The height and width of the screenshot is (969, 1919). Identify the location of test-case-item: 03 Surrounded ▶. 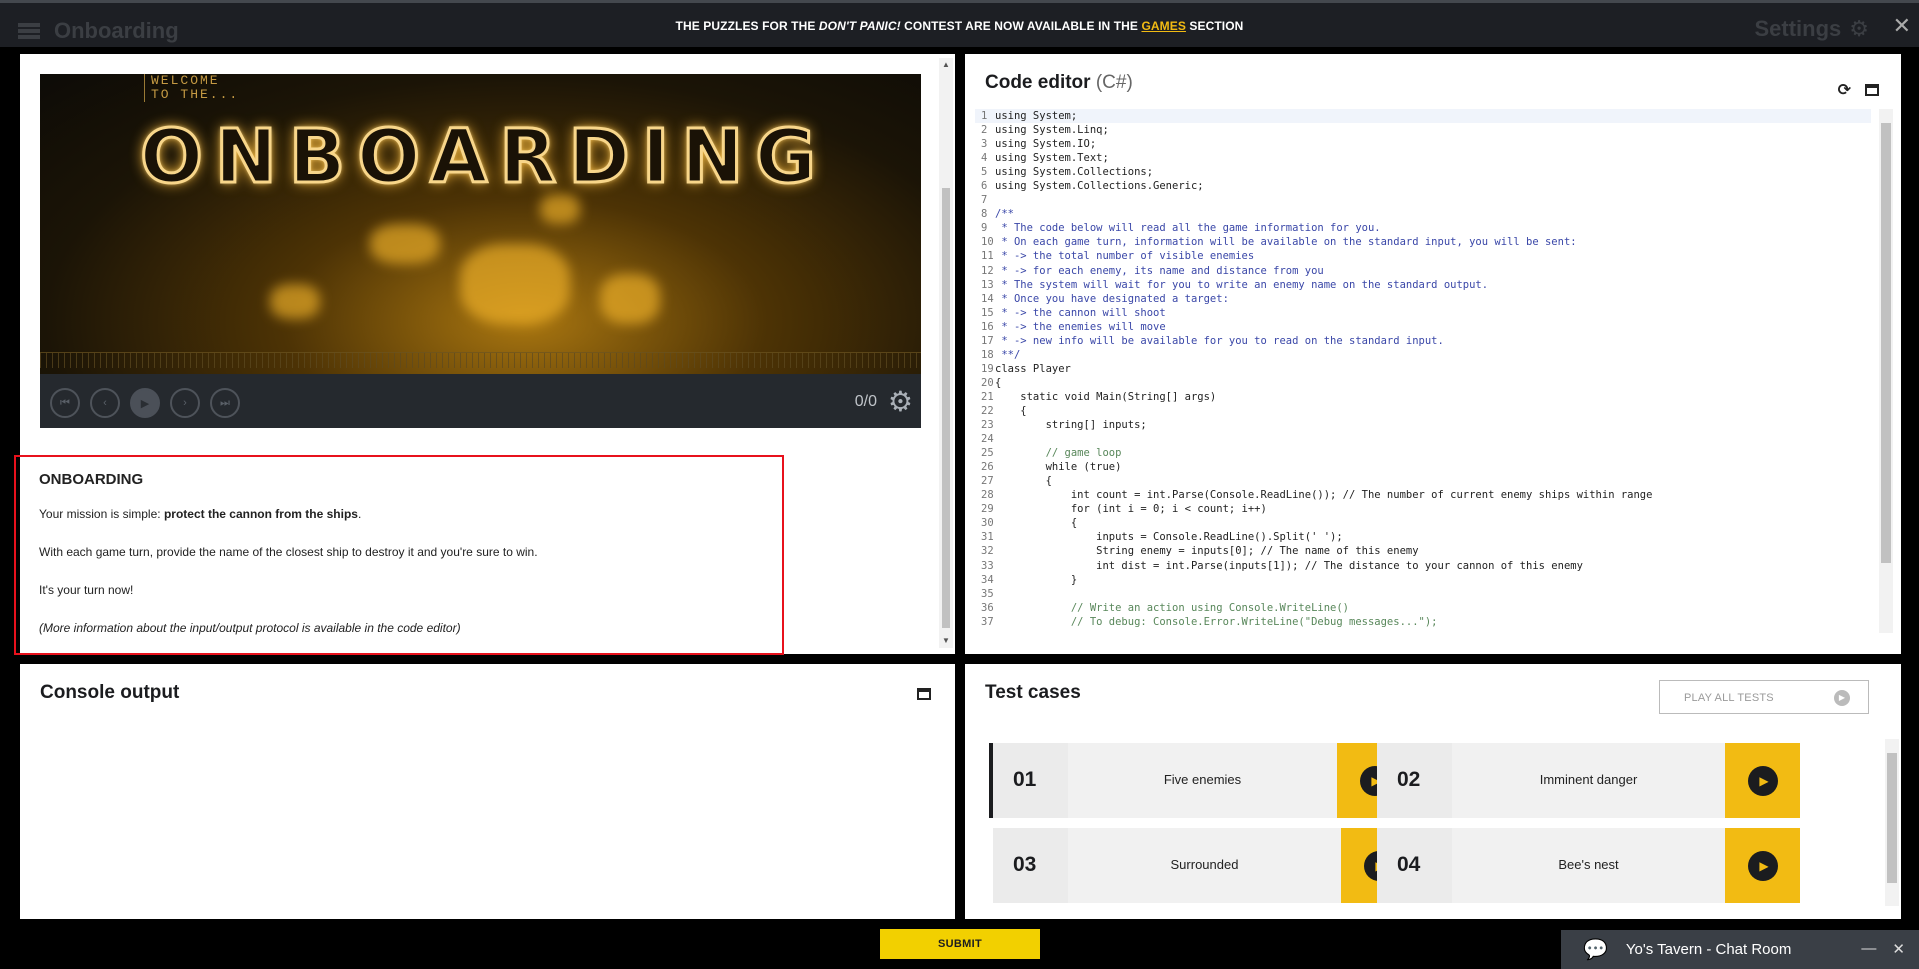
(1204, 865).